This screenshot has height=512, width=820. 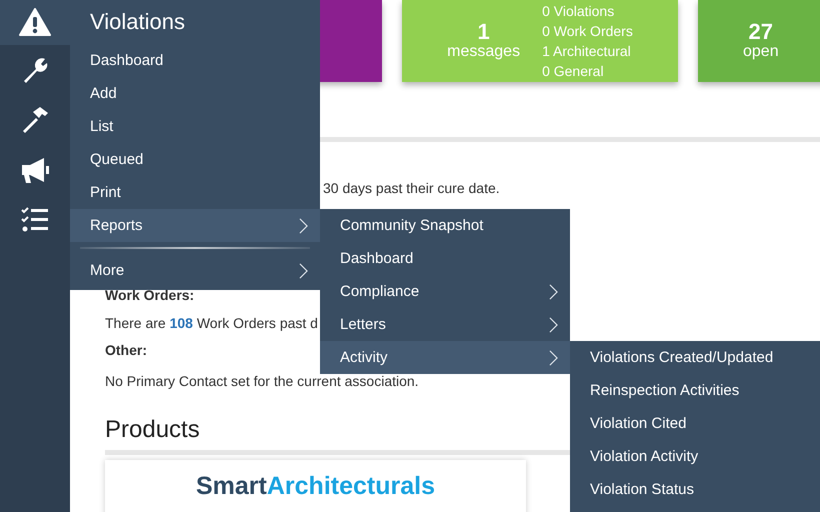 What do you see at coordinates (573, 71) in the screenshot?
I see `card-line: 0 General` at bounding box center [573, 71].